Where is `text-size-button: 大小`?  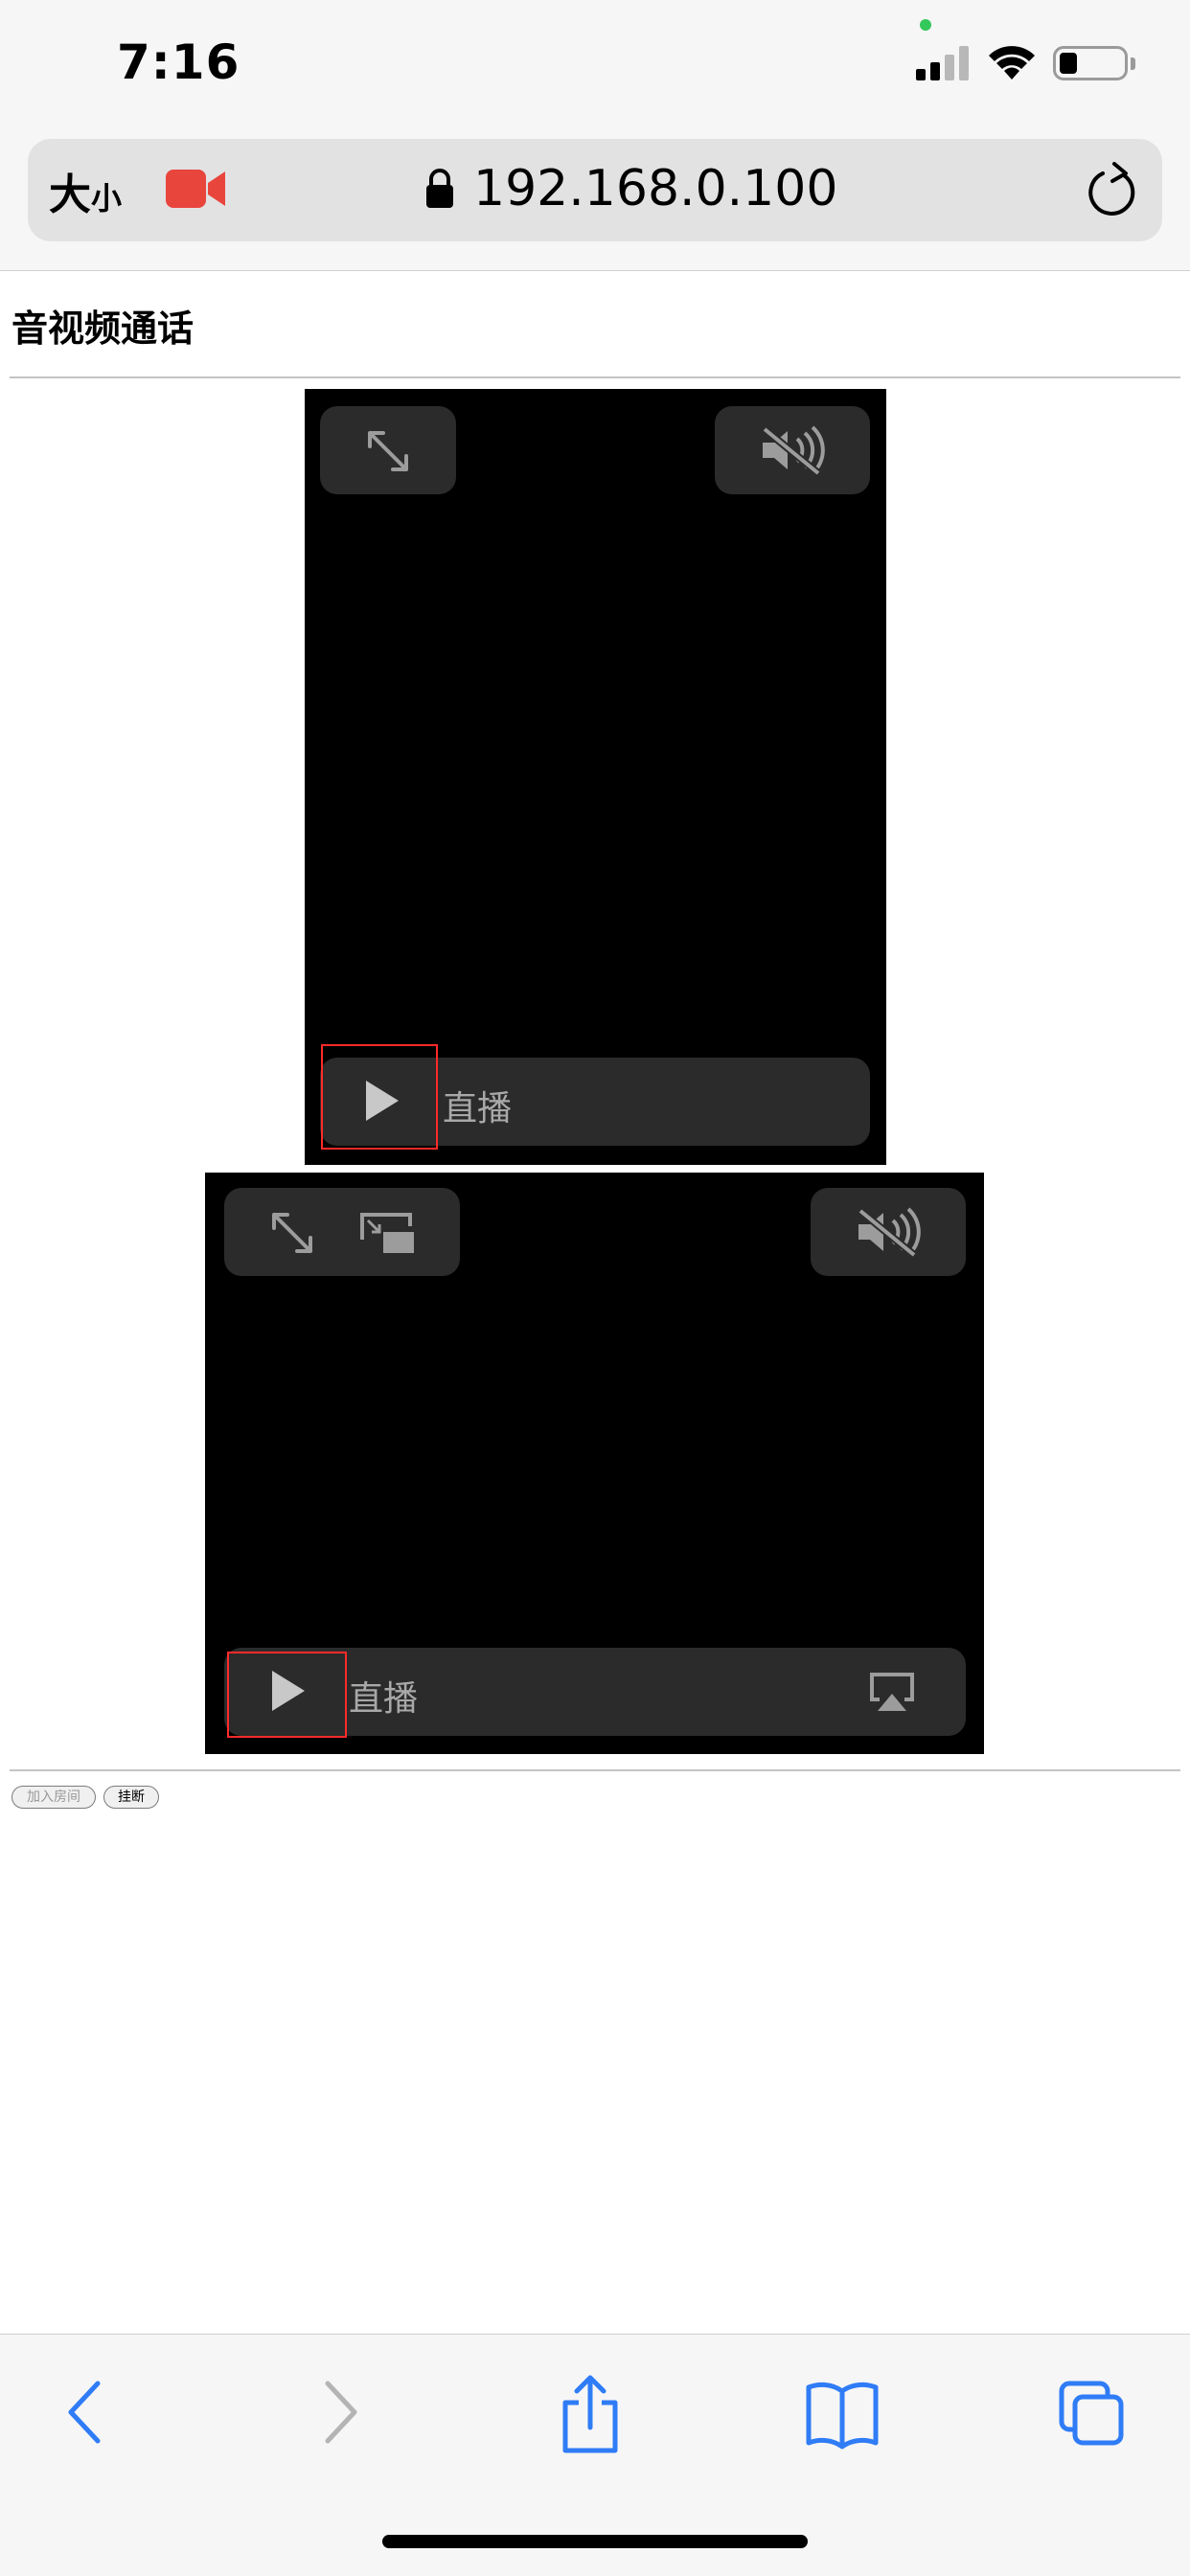 text-size-button: 大小 is located at coordinates (86, 190).